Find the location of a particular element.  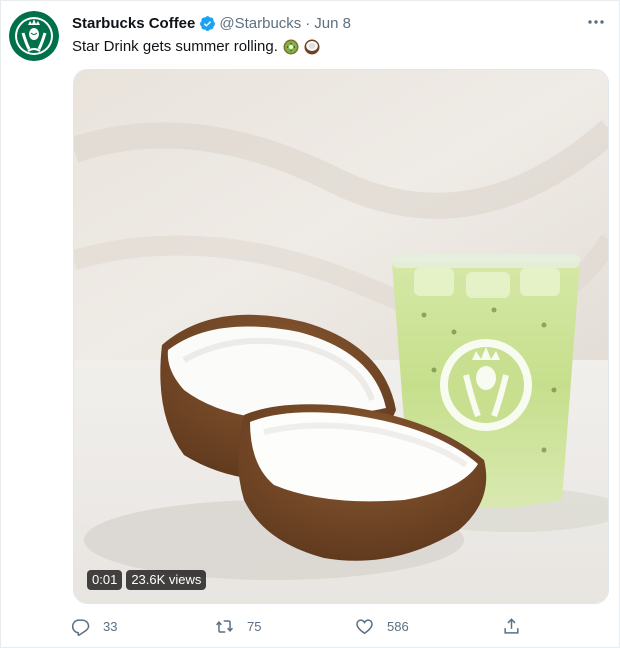

share-button is located at coordinates (518, 626).